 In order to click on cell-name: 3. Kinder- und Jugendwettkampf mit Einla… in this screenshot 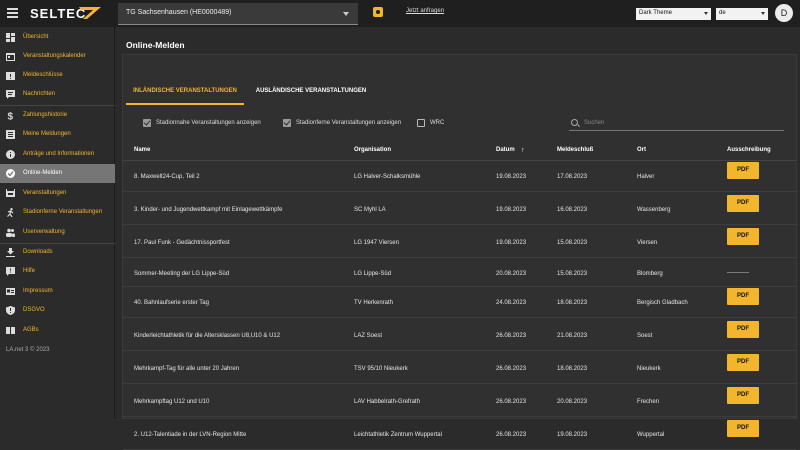, I will do `click(208, 210)`.